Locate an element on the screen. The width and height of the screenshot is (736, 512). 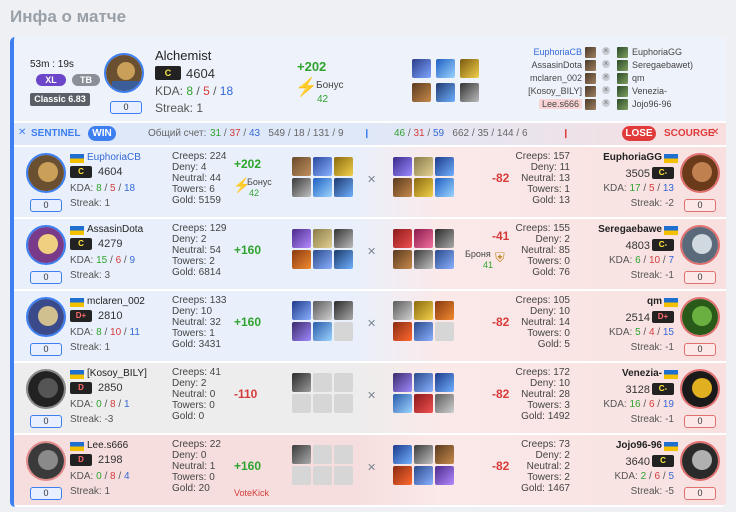
right-score: 46 / 31 / 59 662 / 35 / 144 / 6 is located at coordinates (461, 133).